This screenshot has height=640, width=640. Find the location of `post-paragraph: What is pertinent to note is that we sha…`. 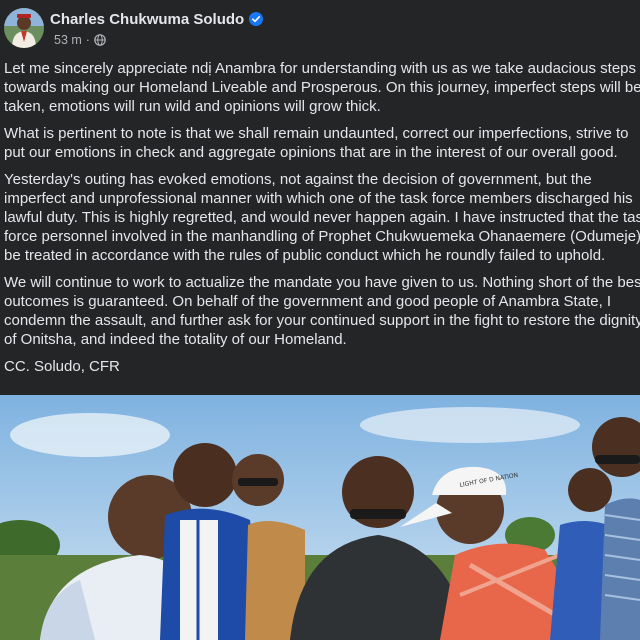

post-paragraph: What is pertinent to note is that we sha… is located at coordinates (322, 143).